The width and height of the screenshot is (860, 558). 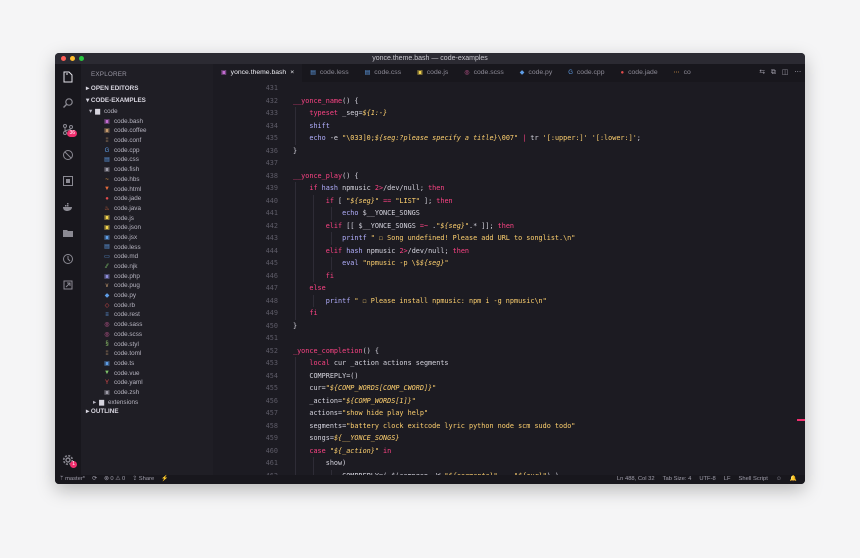 What do you see at coordinates (432, 73) in the screenshot?
I see `editor-tab: ▣ code.js` at bounding box center [432, 73].